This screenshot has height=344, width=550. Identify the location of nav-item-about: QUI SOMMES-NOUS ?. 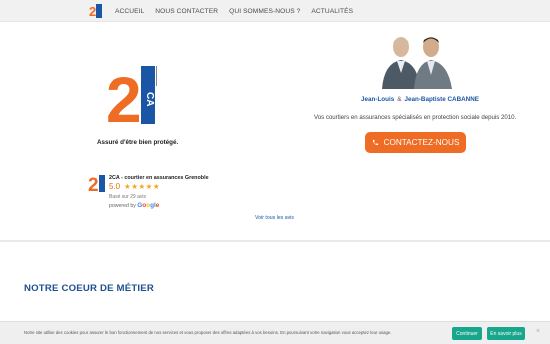
(264, 11).